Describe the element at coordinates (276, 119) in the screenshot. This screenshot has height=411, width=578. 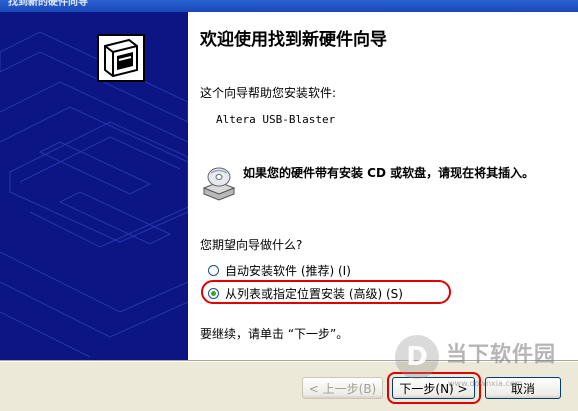
I see `device-name: Altera USB-Blaster` at that location.